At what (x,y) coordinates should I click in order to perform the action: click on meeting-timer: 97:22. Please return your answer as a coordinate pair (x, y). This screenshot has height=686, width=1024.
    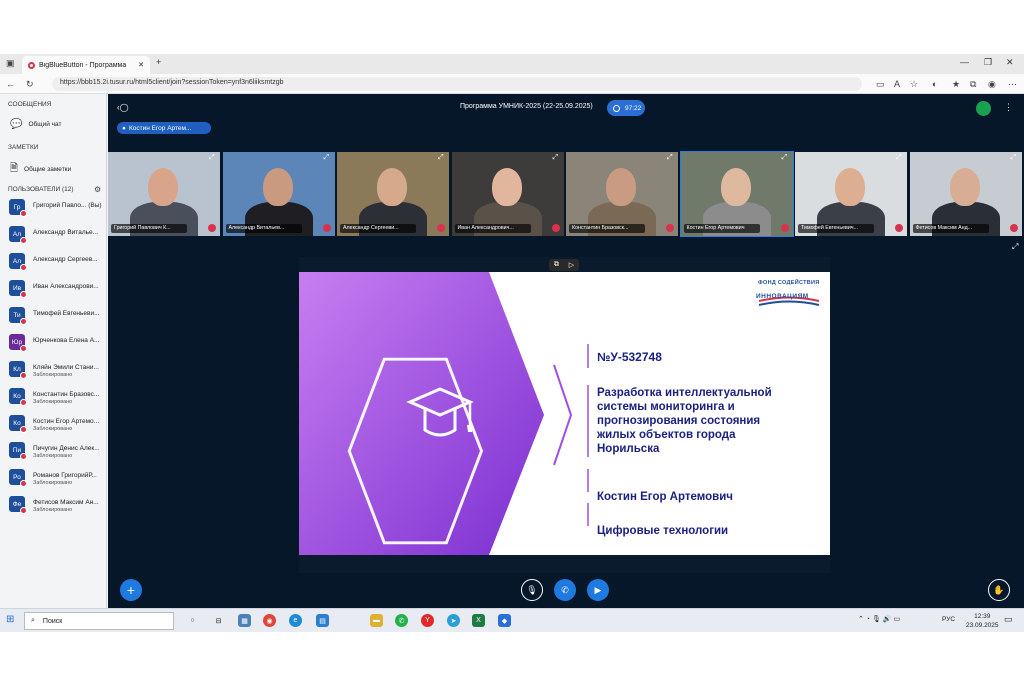
    Looking at the image, I should click on (626, 108).